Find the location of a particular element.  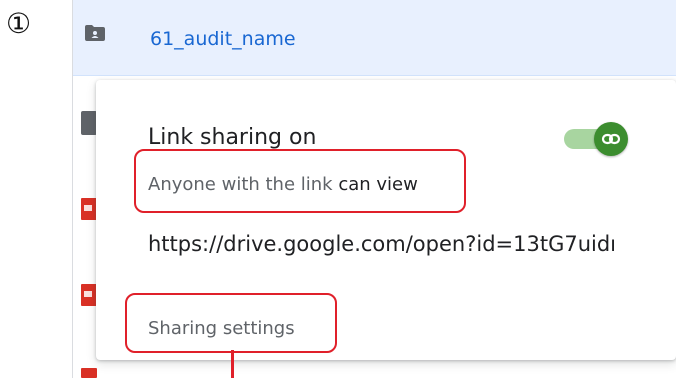

annotation-box-settings is located at coordinates (231, 323).